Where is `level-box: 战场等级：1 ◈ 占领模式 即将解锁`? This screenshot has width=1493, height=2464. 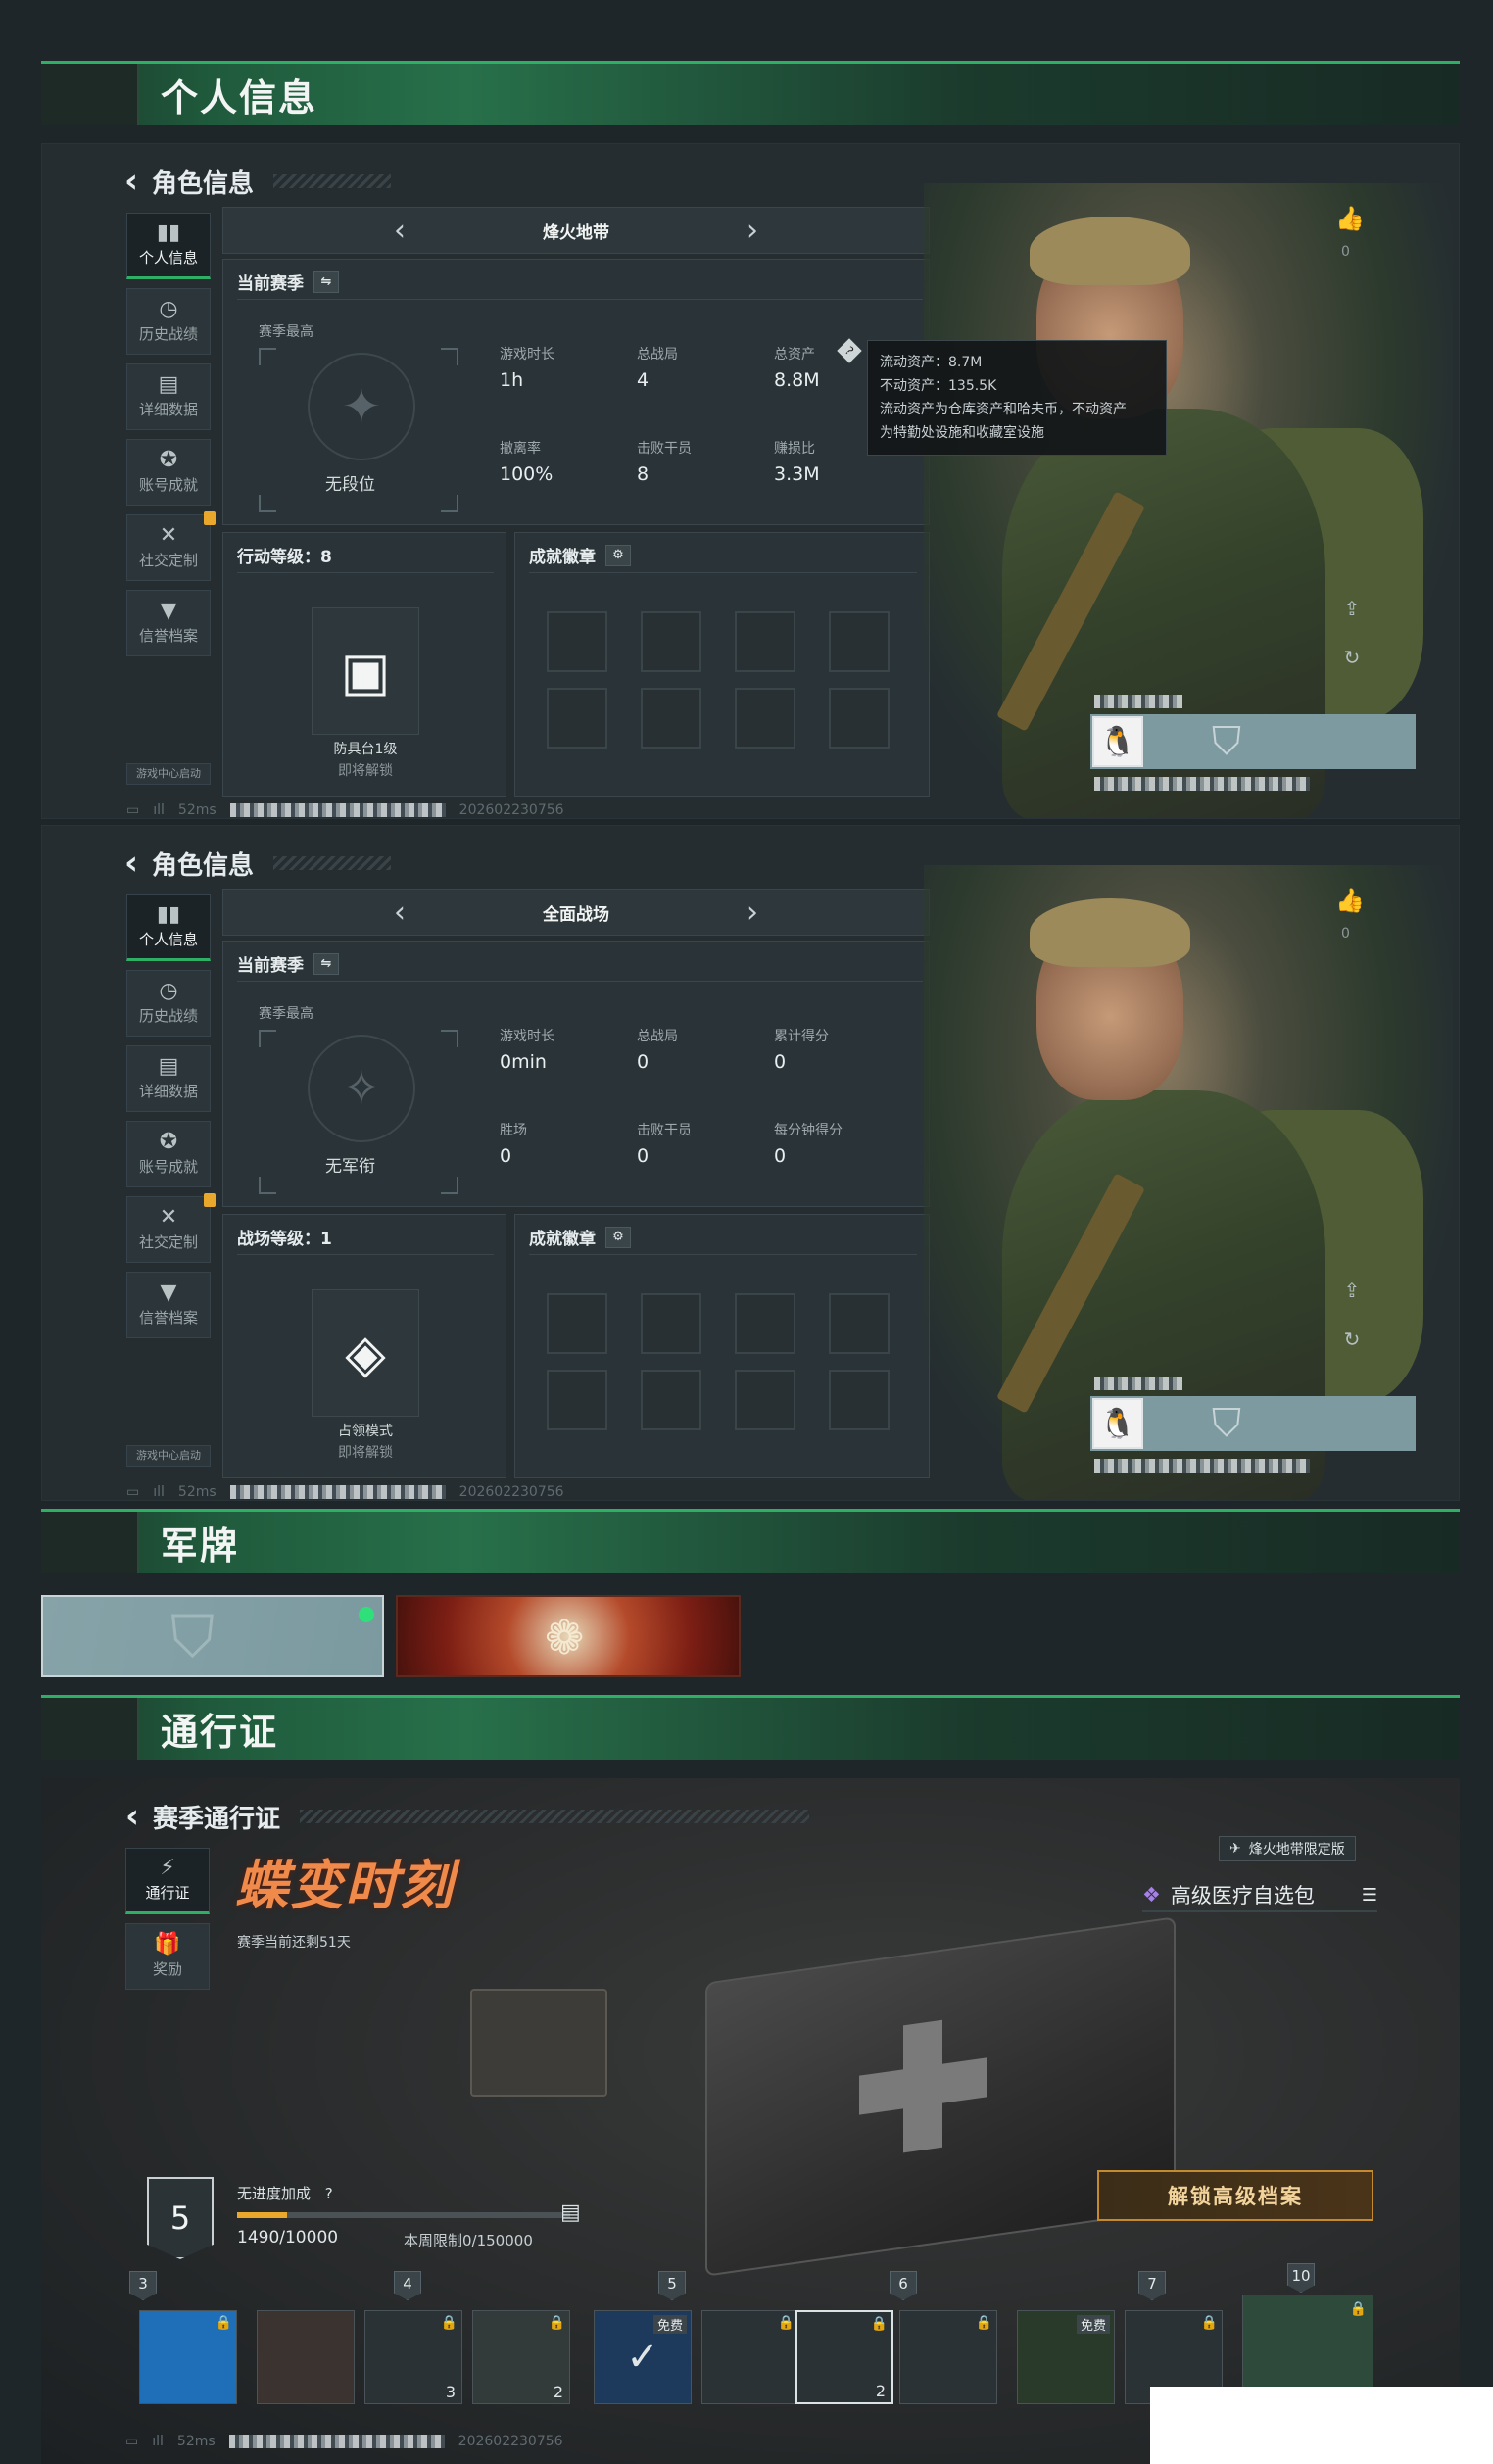
level-box: 战场等级：1 ◈ 占领模式 即将解锁 is located at coordinates (364, 1346).